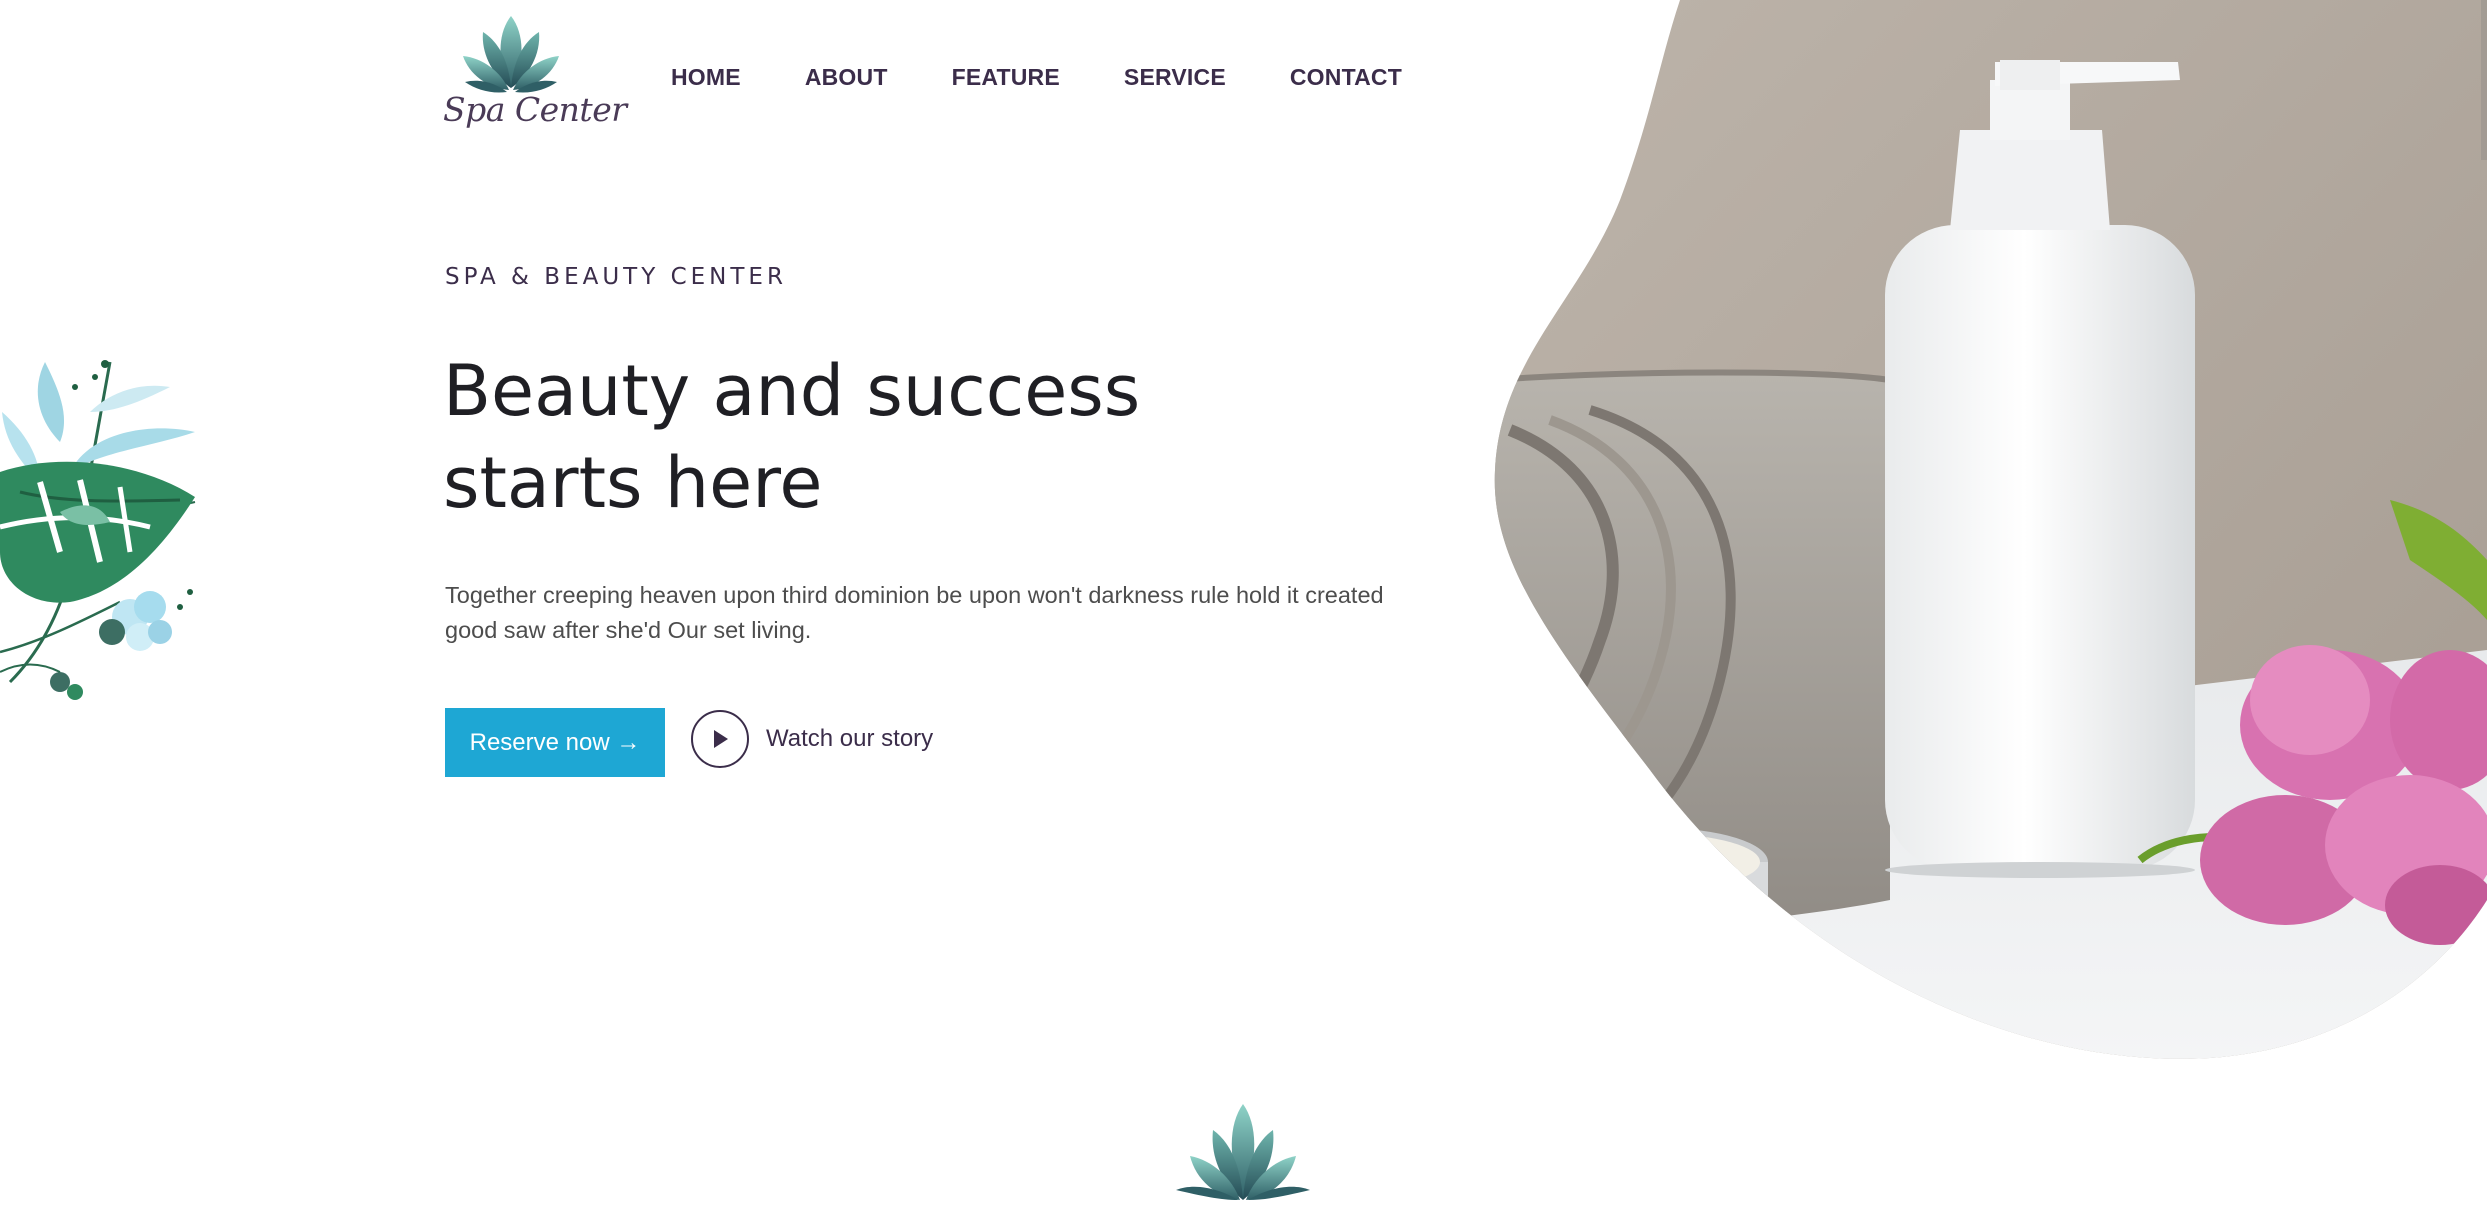 This screenshot has width=2487, height=1205. I want to click on hero-eyebrow: SPA & BEAUTY CENTER, so click(616, 277).